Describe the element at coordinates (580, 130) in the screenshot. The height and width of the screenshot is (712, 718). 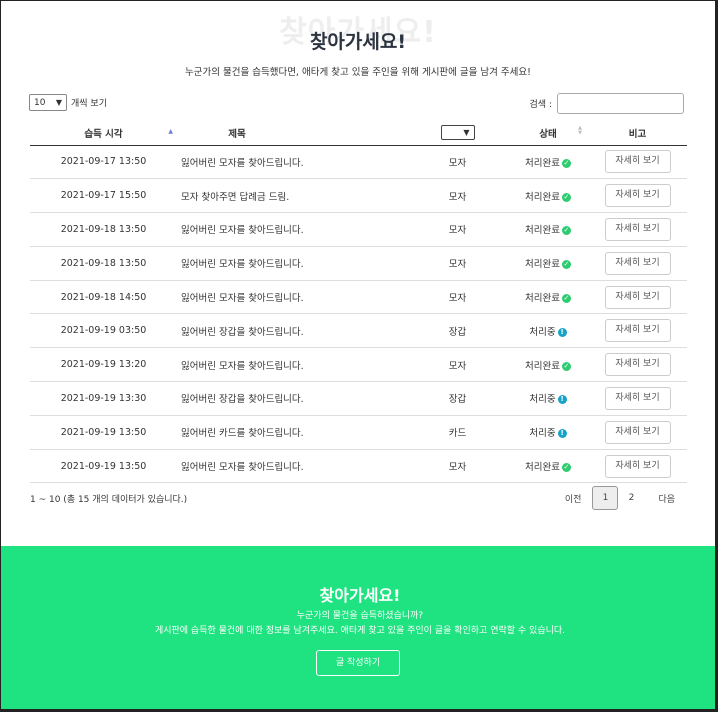
I see `sort-both-icon: ▲ ▼` at that location.